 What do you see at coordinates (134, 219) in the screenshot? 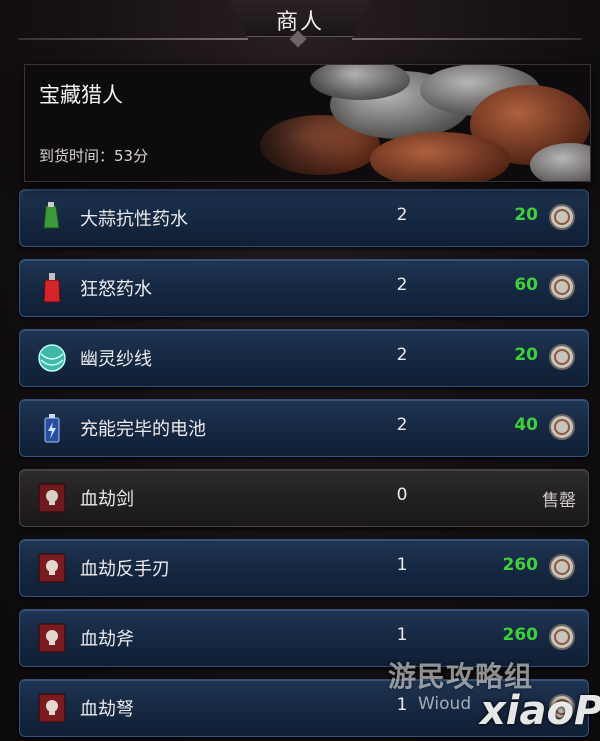
I see `item-name: 大蒜抗性药水` at bounding box center [134, 219].